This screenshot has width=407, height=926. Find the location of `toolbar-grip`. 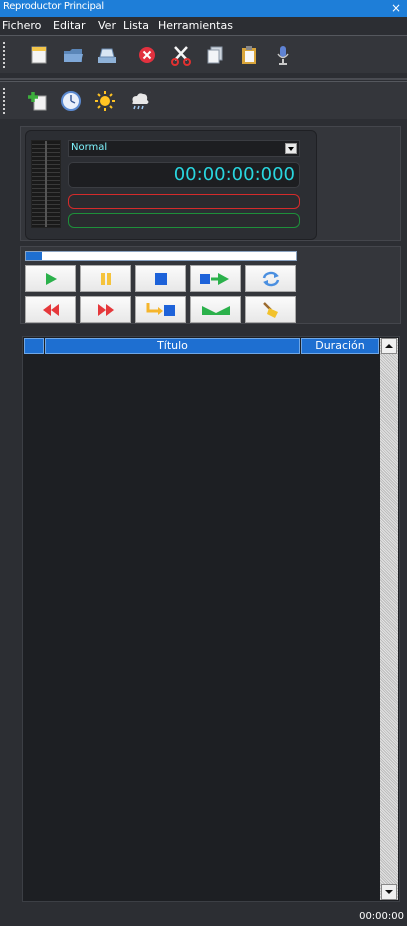

toolbar-grip is located at coordinates (4, 55).